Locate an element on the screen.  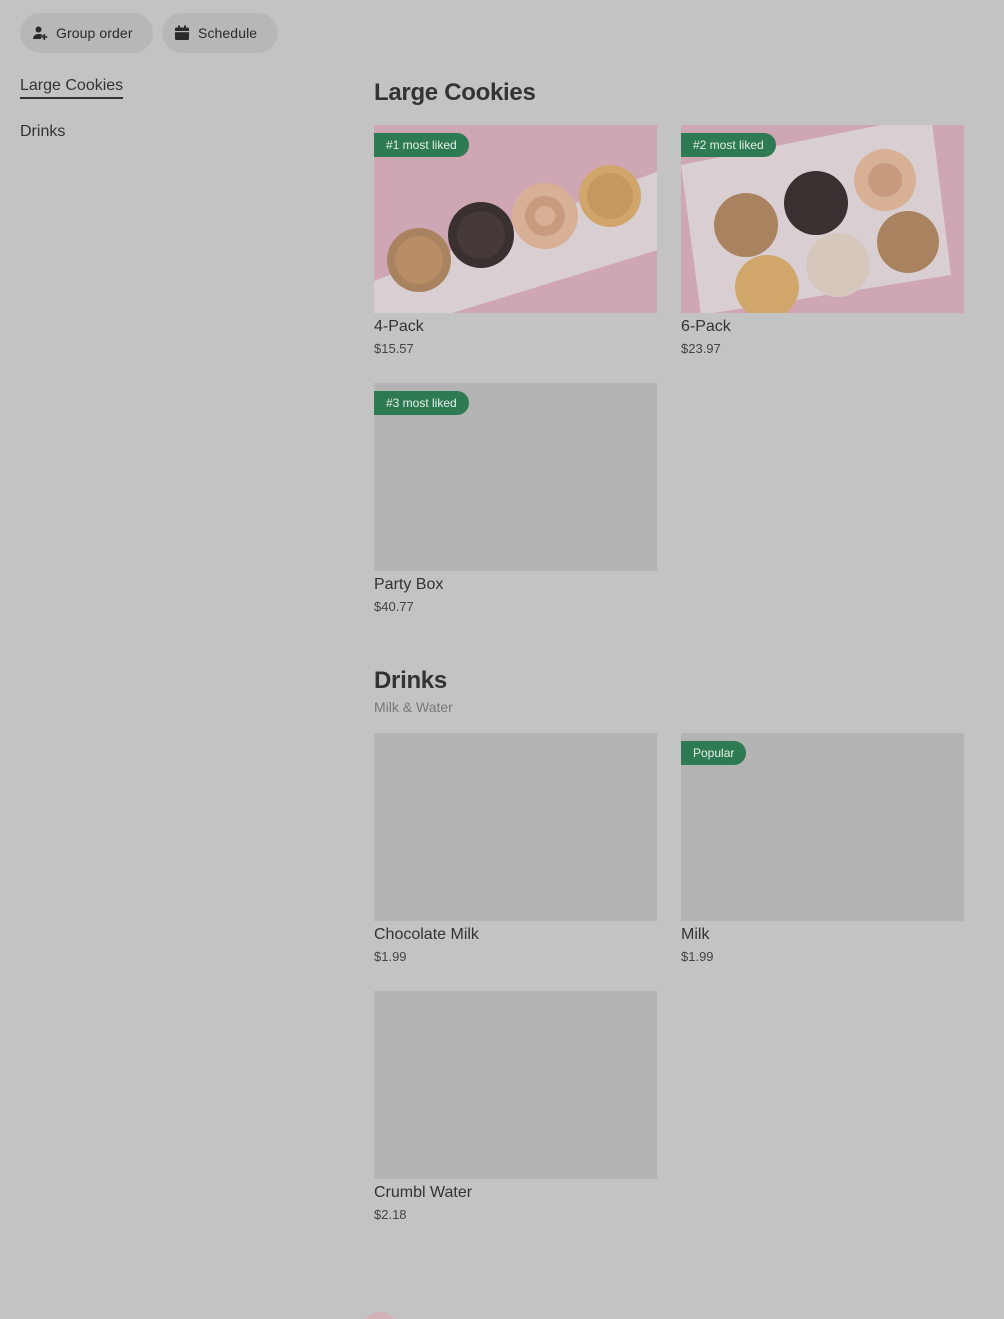
menu-item-card: Crumbl Water $2.18 is located at coordinates (515, 1106).